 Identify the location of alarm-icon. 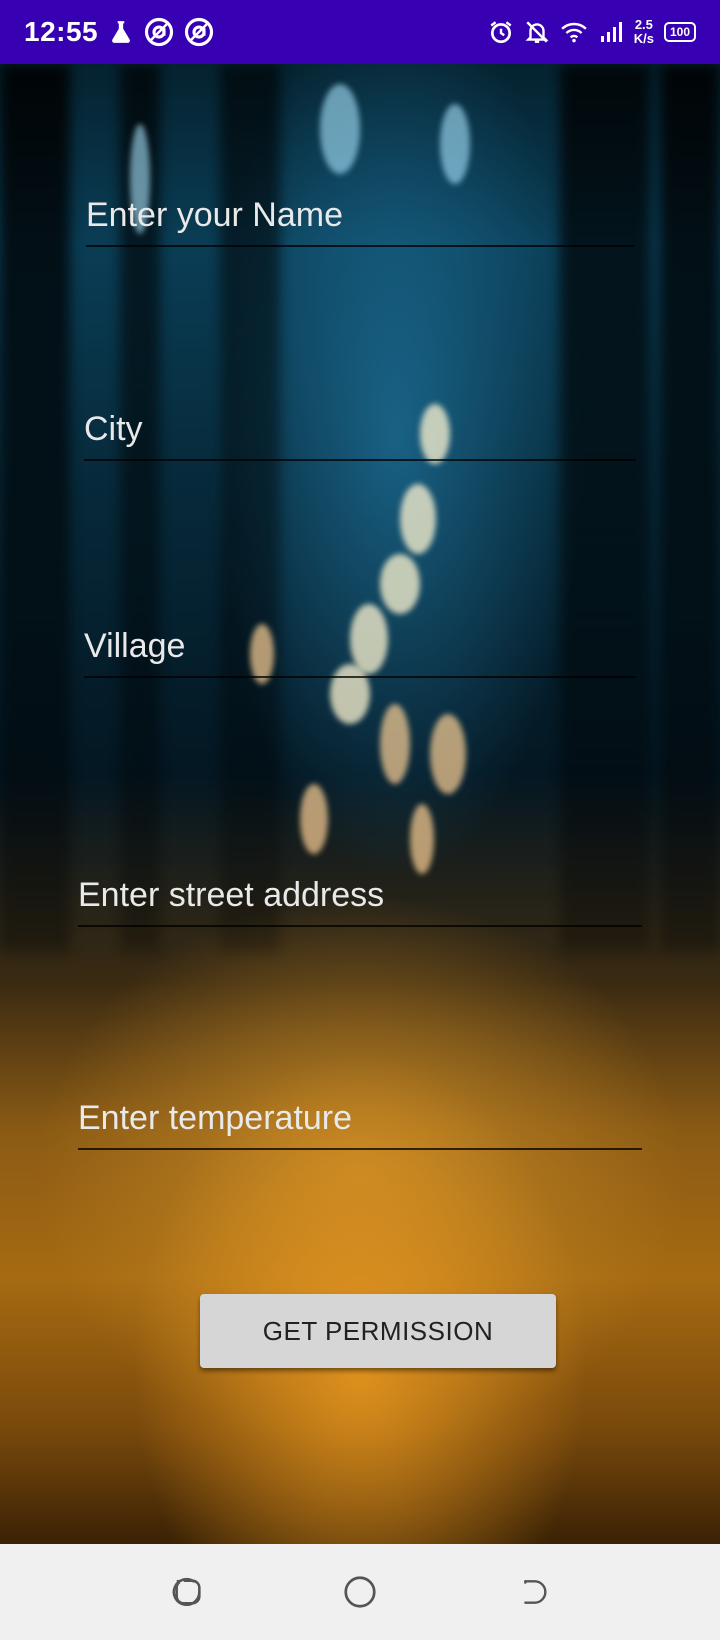
(501, 32).